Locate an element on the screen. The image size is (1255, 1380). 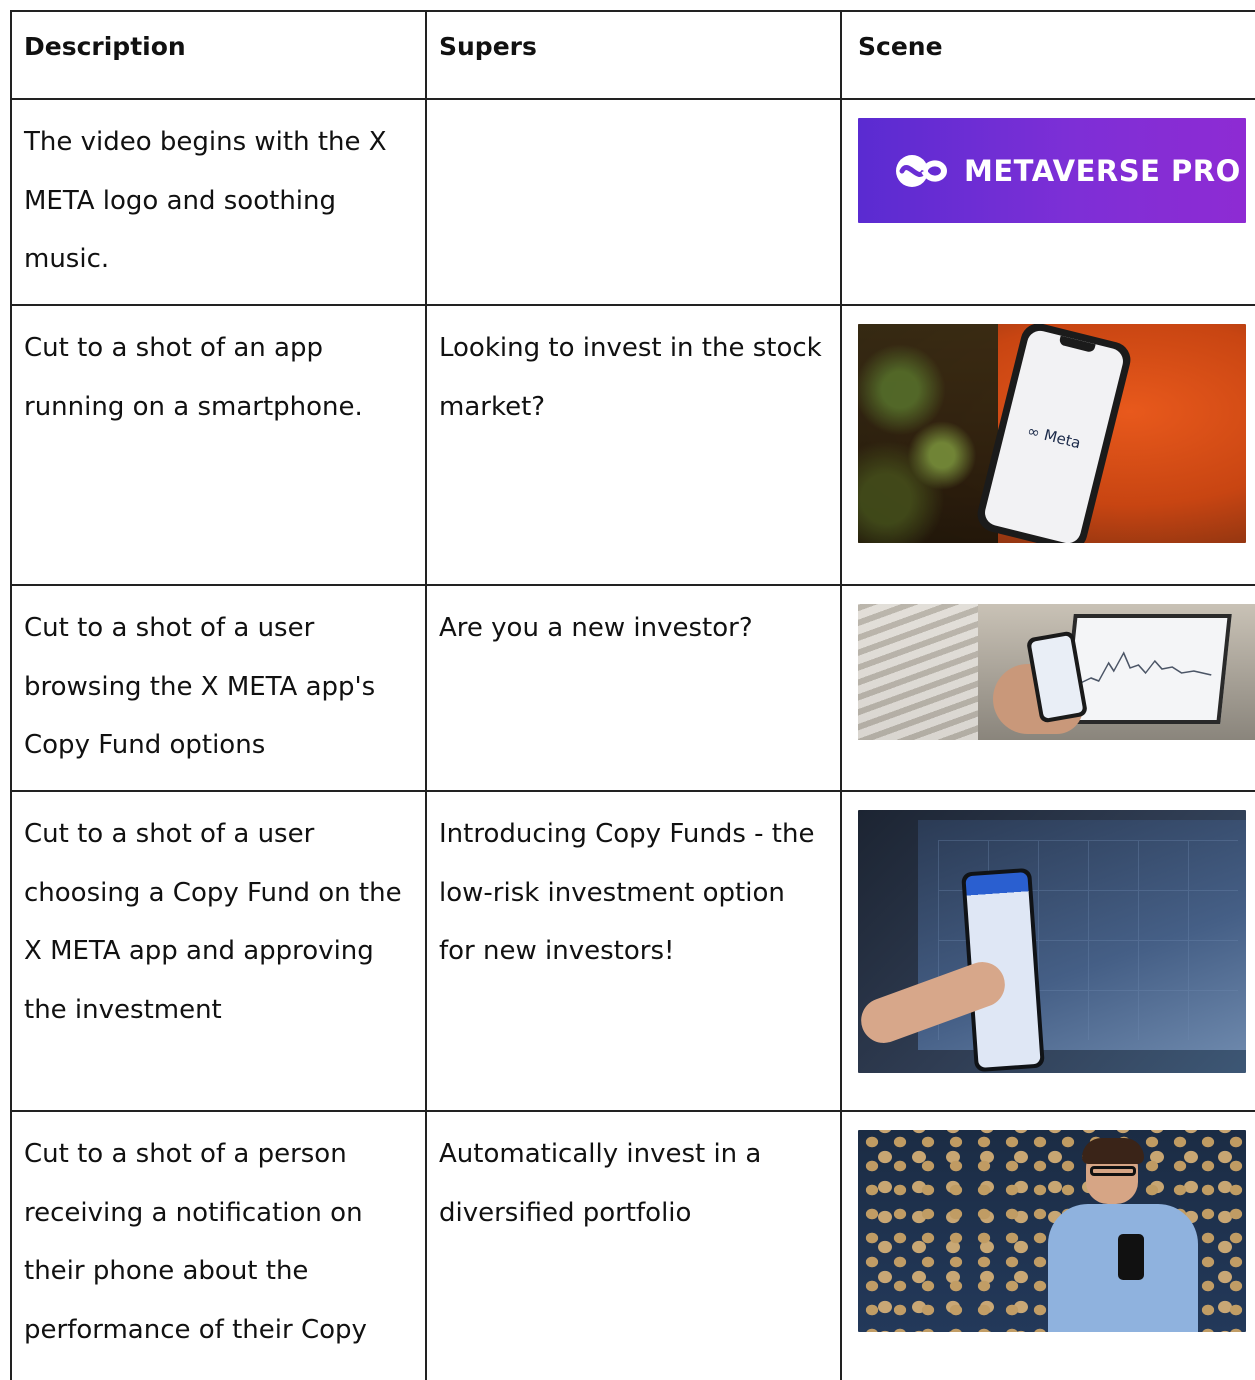
supers-cell: Looking to invest in the stock market? is located at coordinates (633, 371).